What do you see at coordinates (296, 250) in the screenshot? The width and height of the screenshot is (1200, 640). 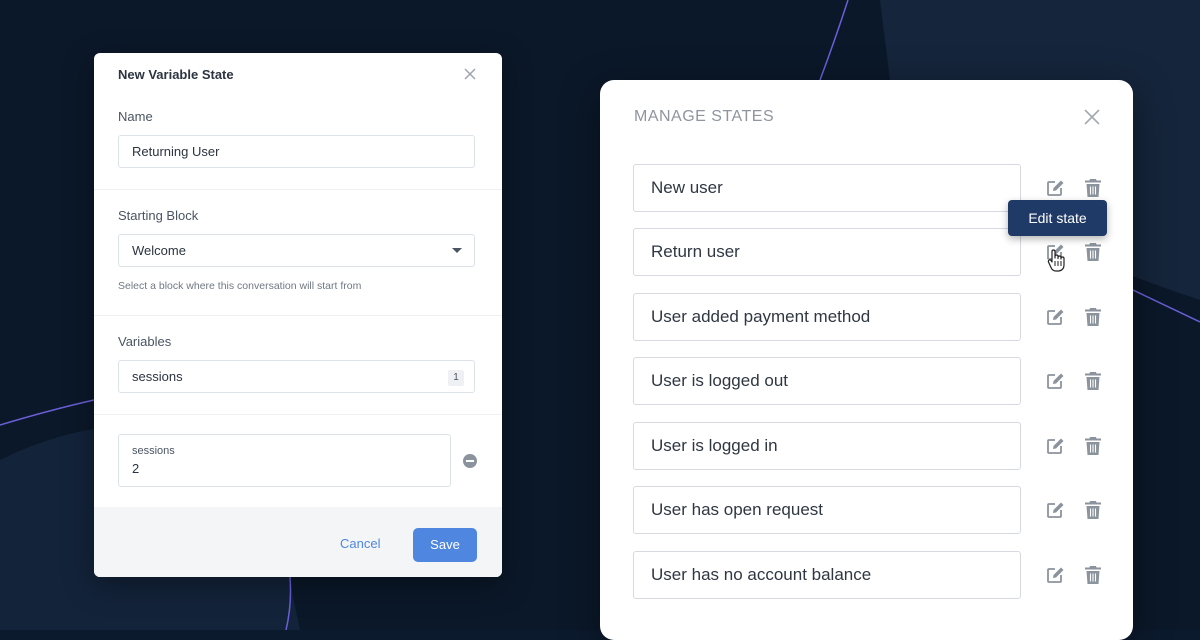 I see `starting-block-select: Welcome` at bounding box center [296, 250].